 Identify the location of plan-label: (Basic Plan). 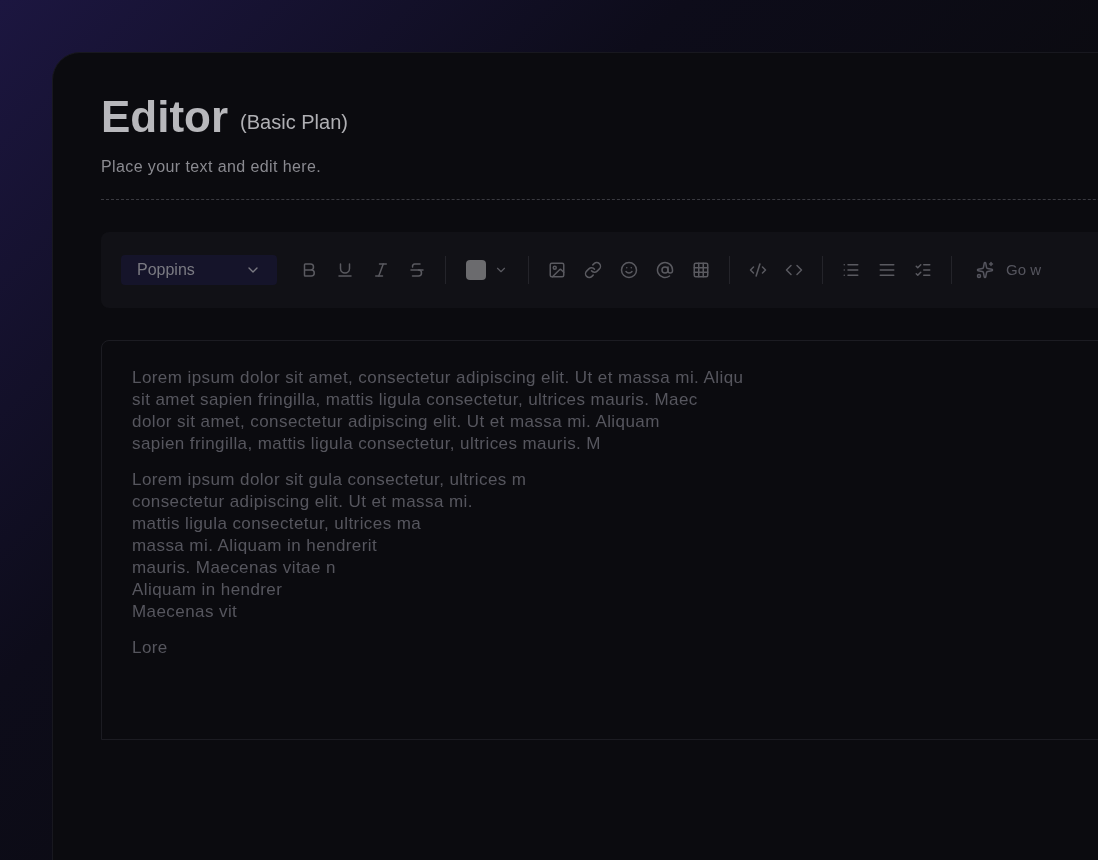
(294, 122).